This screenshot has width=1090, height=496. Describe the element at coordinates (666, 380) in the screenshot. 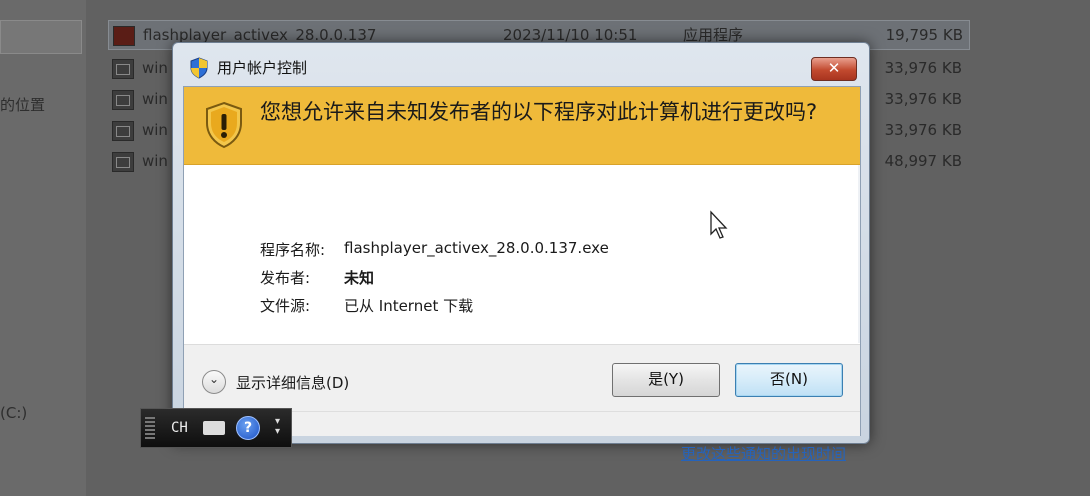

I see `yes-button: 是(Y)` at that location.